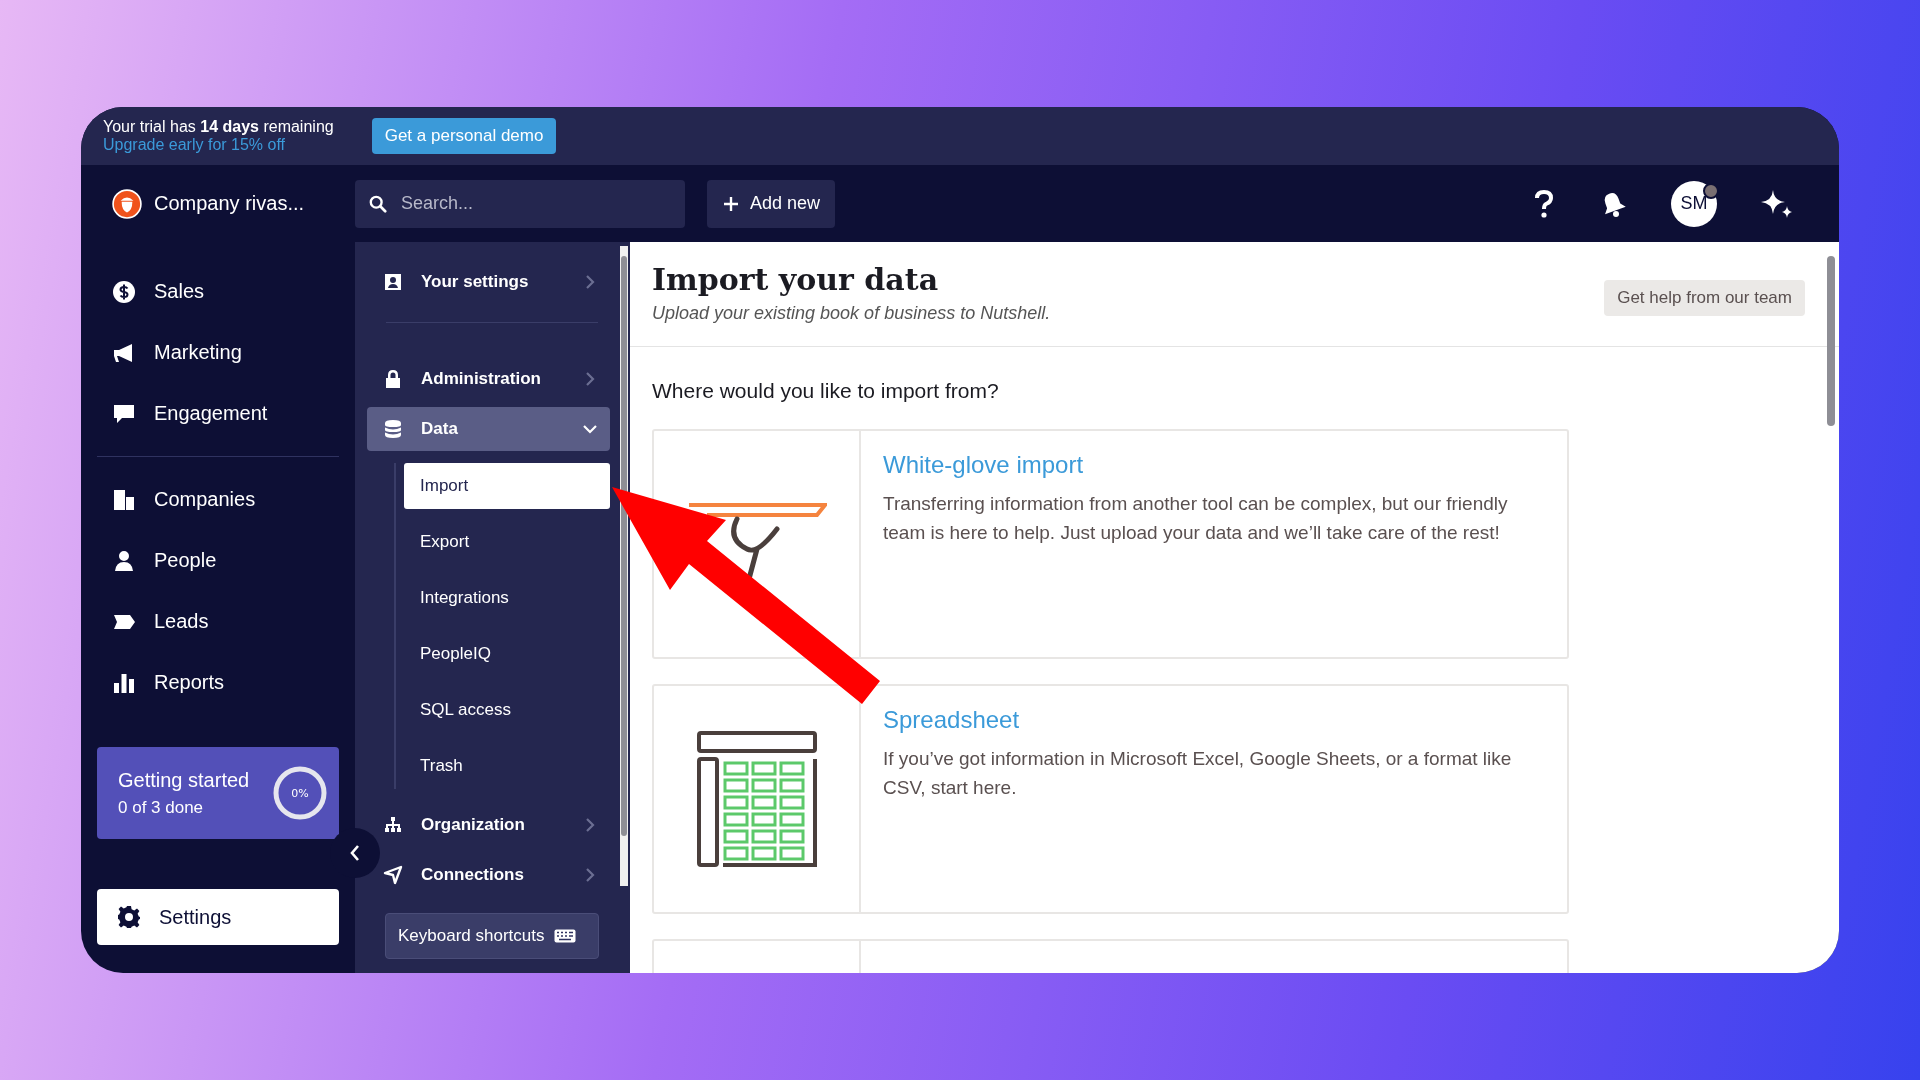  What do you see at coordinates (771, 203) in the screenshot?
I see `add-new-button: Add new` at bounding box center [771, 203].